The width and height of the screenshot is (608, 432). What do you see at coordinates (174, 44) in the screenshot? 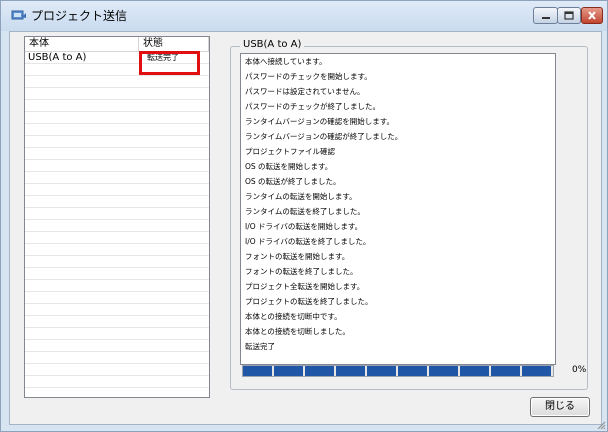
I see `column-header-status: 状態` at bounding box center [174, 44].